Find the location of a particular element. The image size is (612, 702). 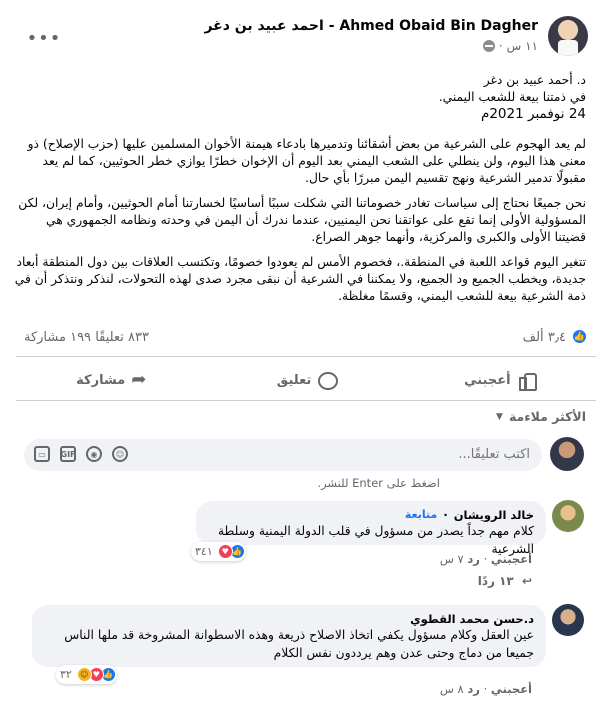

reactions-summary: 👍 ٣٫٤ ألف ٨٣٣ تعليقًا ١٩٩ مشاركة is located at coordinates (306, 339).